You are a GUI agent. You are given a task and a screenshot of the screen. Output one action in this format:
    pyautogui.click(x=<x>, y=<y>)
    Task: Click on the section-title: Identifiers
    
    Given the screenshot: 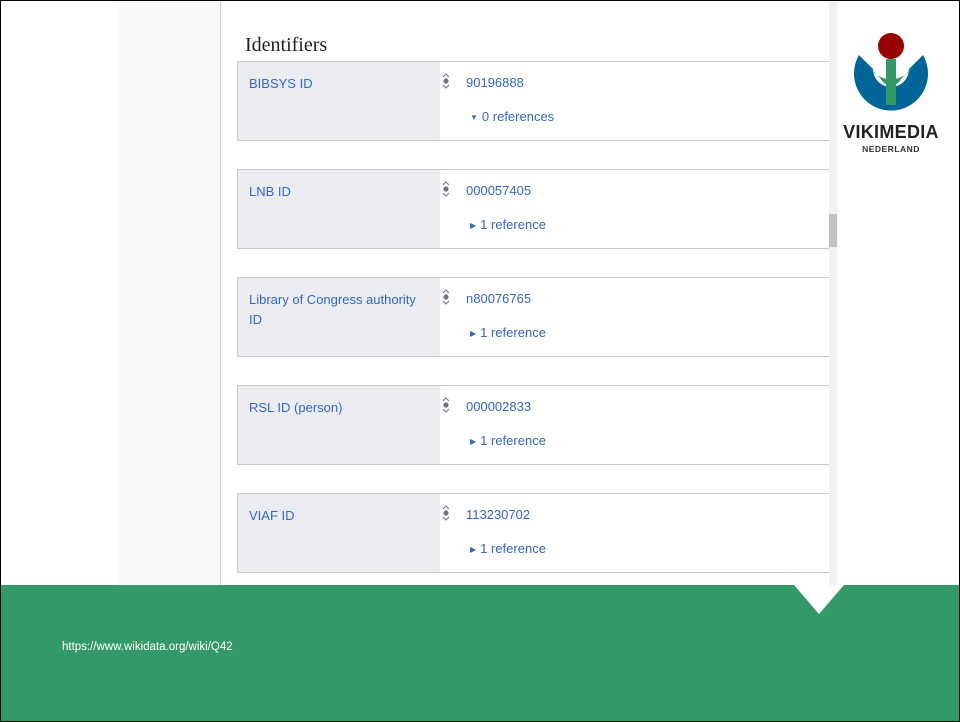 What is the action you would take?
    pyautogui.click(x=286, y=45)
    